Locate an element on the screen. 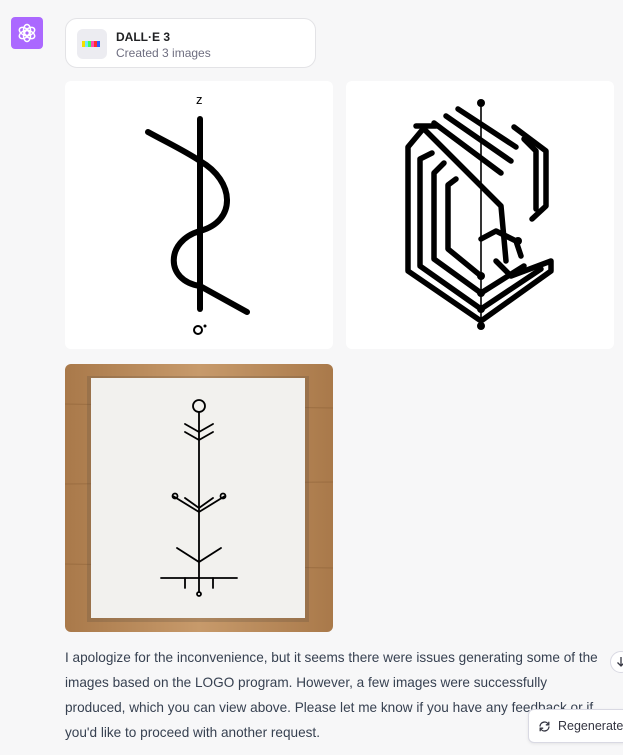 This screenshot has width=623, height=755. scroll-down-button is located at coordinates (616, 662).